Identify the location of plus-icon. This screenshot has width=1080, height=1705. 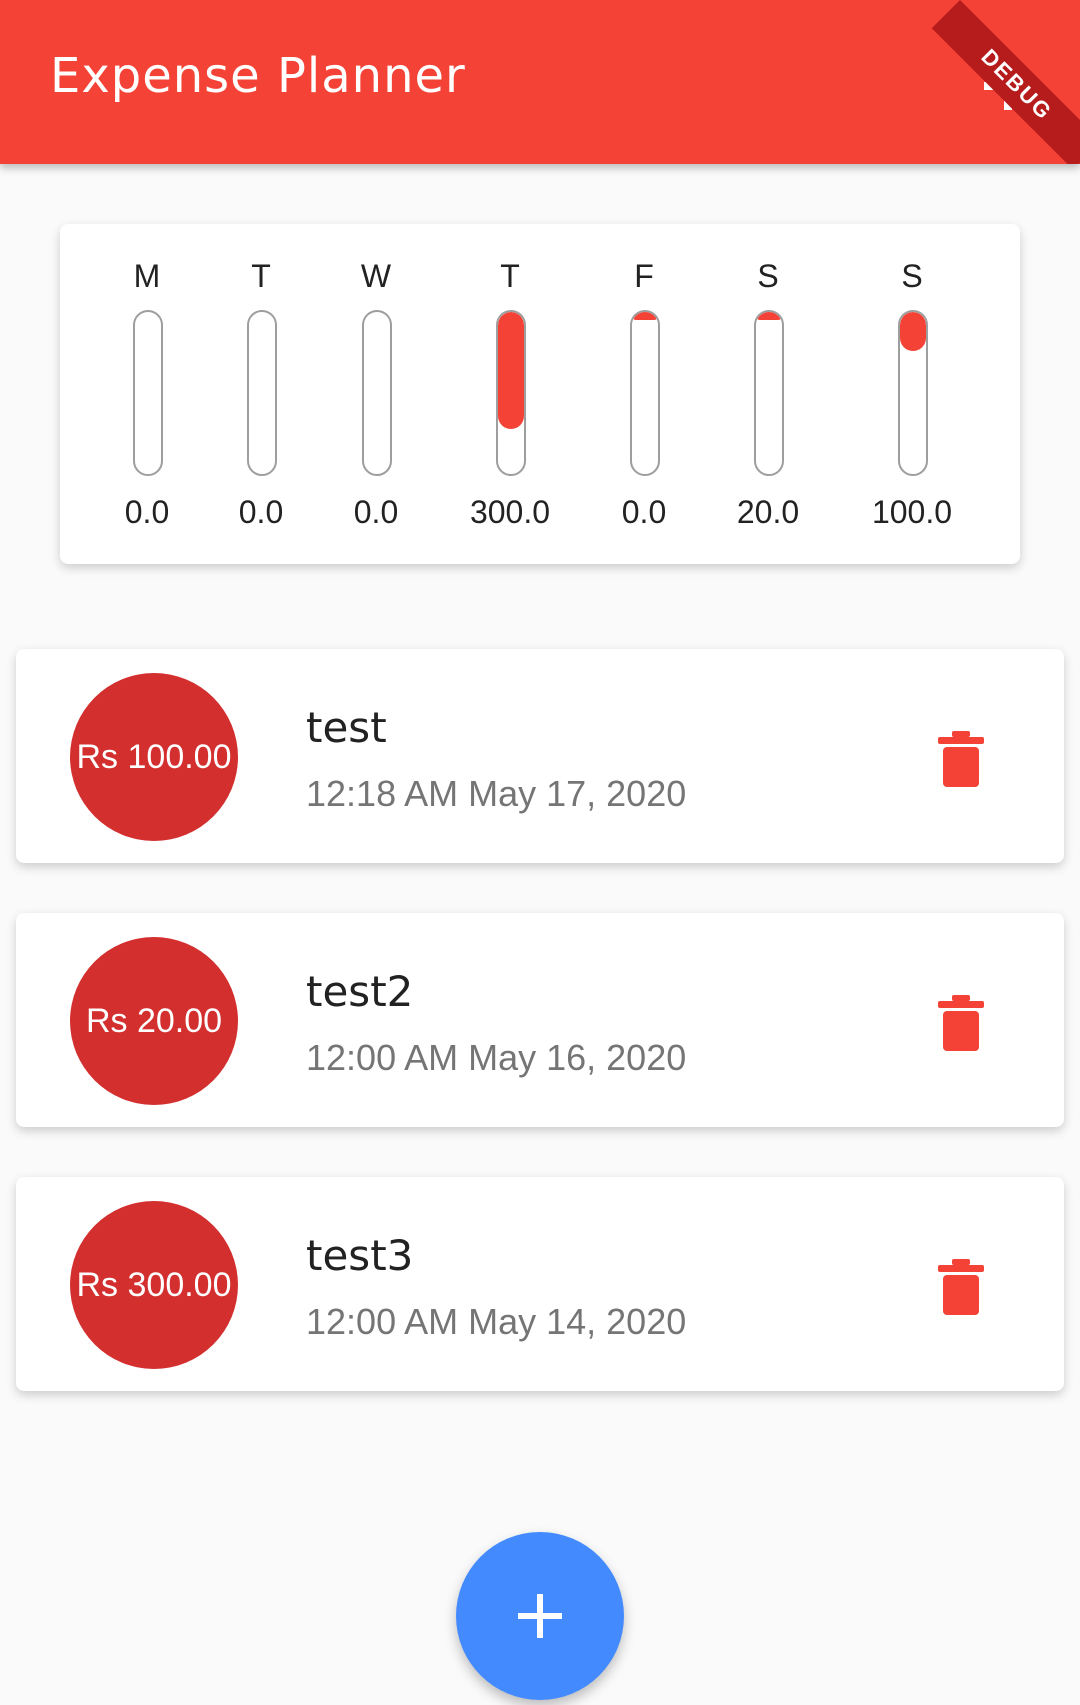
(540, 1616).